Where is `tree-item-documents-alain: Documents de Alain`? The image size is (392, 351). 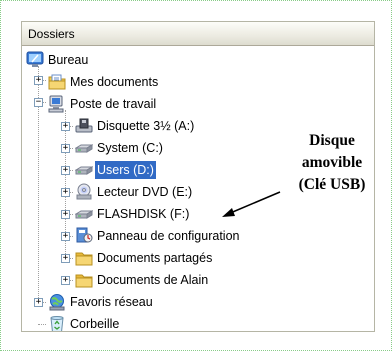
tree-item-documents-alain: Documents de Alain is located at coordinates (152, 280).